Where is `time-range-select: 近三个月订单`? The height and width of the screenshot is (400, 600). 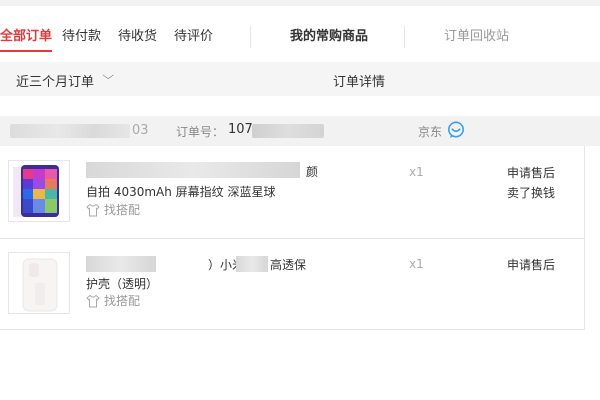
time-range-select: 近三个月订单 is located at coordinates (55, 80).